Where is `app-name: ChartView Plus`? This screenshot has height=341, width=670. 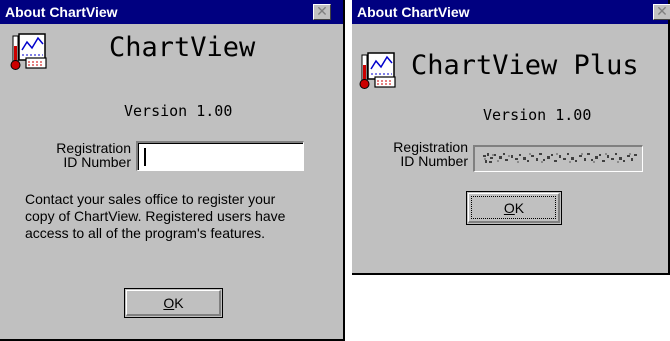 app-name: ChartView Plus is located at coordinates (525, 65).